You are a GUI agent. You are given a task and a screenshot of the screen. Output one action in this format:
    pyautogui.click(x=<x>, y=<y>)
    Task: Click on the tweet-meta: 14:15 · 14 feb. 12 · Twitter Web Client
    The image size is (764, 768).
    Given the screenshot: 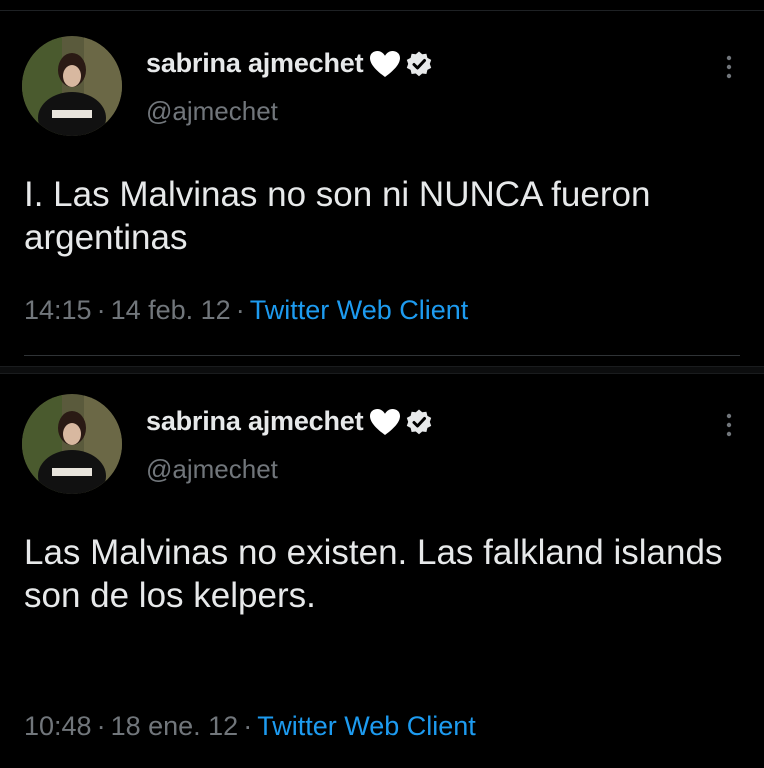 What is the action you would take?
    pyautogui.click(x=246, y=310)
    